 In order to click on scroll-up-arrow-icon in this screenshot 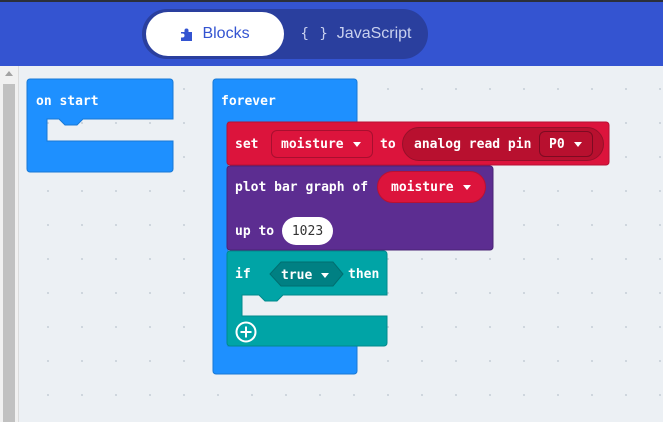, I will do `click(9, 73)`.